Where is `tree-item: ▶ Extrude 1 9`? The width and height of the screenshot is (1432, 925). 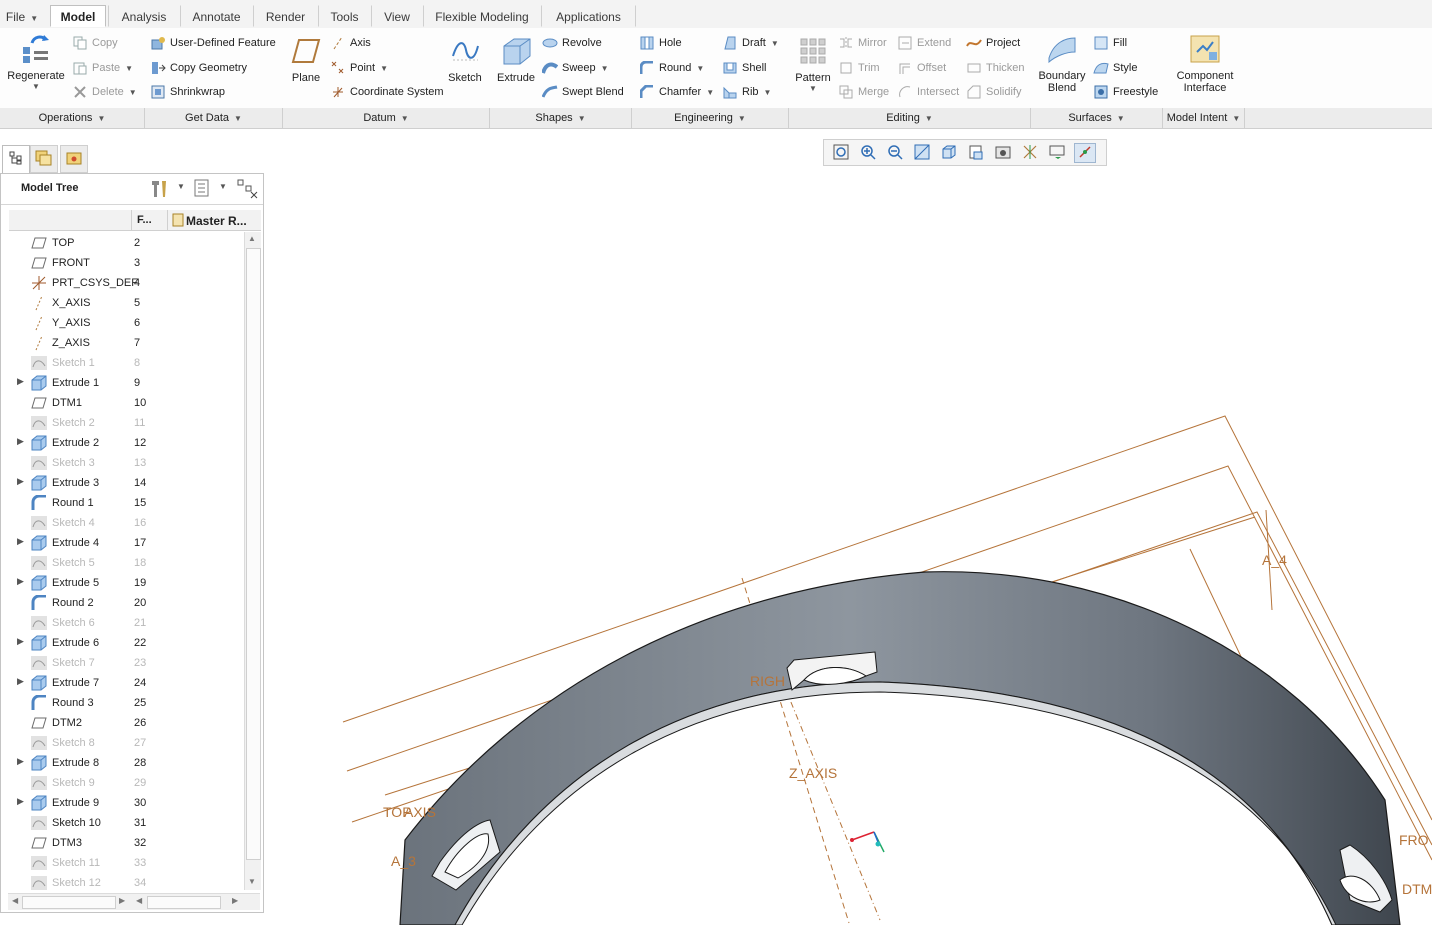
tree-item: ▶ Extrude 1 9 is located at coordinates (127, 383).